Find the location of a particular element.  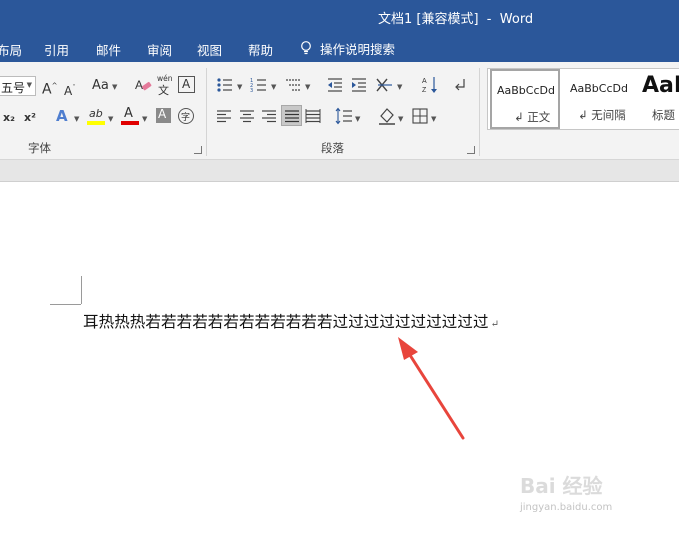

watermark-url: jingyan.baidu.com is located at coordinates (566, 507).